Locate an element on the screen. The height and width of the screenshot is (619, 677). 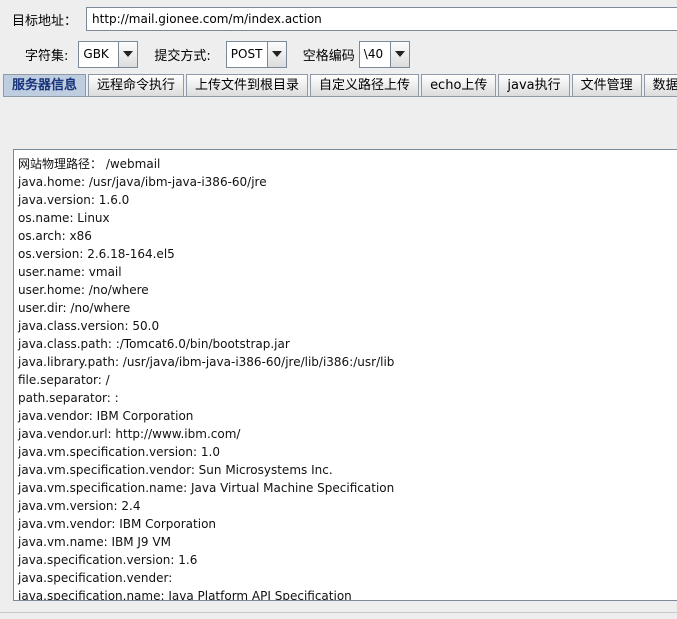
output-line: user.home: /no/where is located at coordinates (83, 290).